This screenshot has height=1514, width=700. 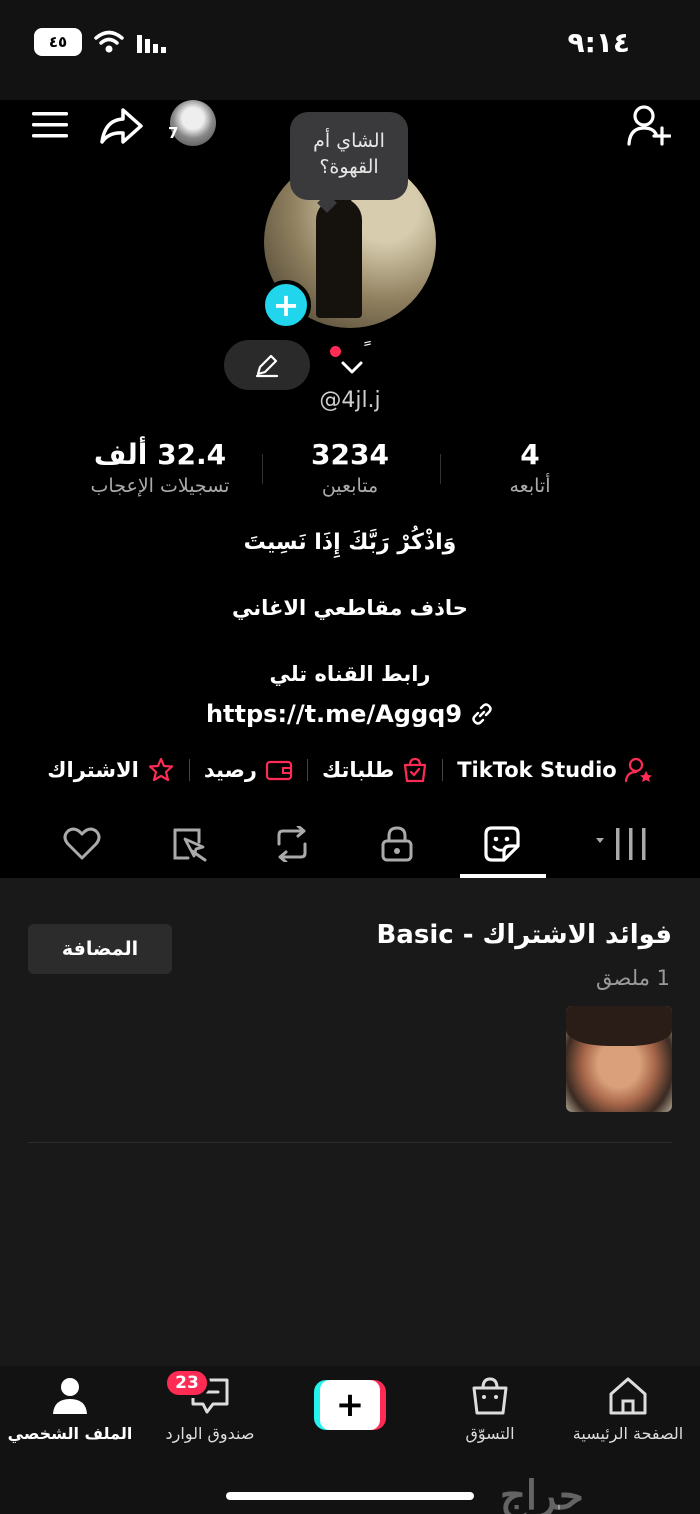 What do you see at coordinates (350, 454) in the screenshot?
I see `stat-value: 3234` at bounding box center [350, 454].